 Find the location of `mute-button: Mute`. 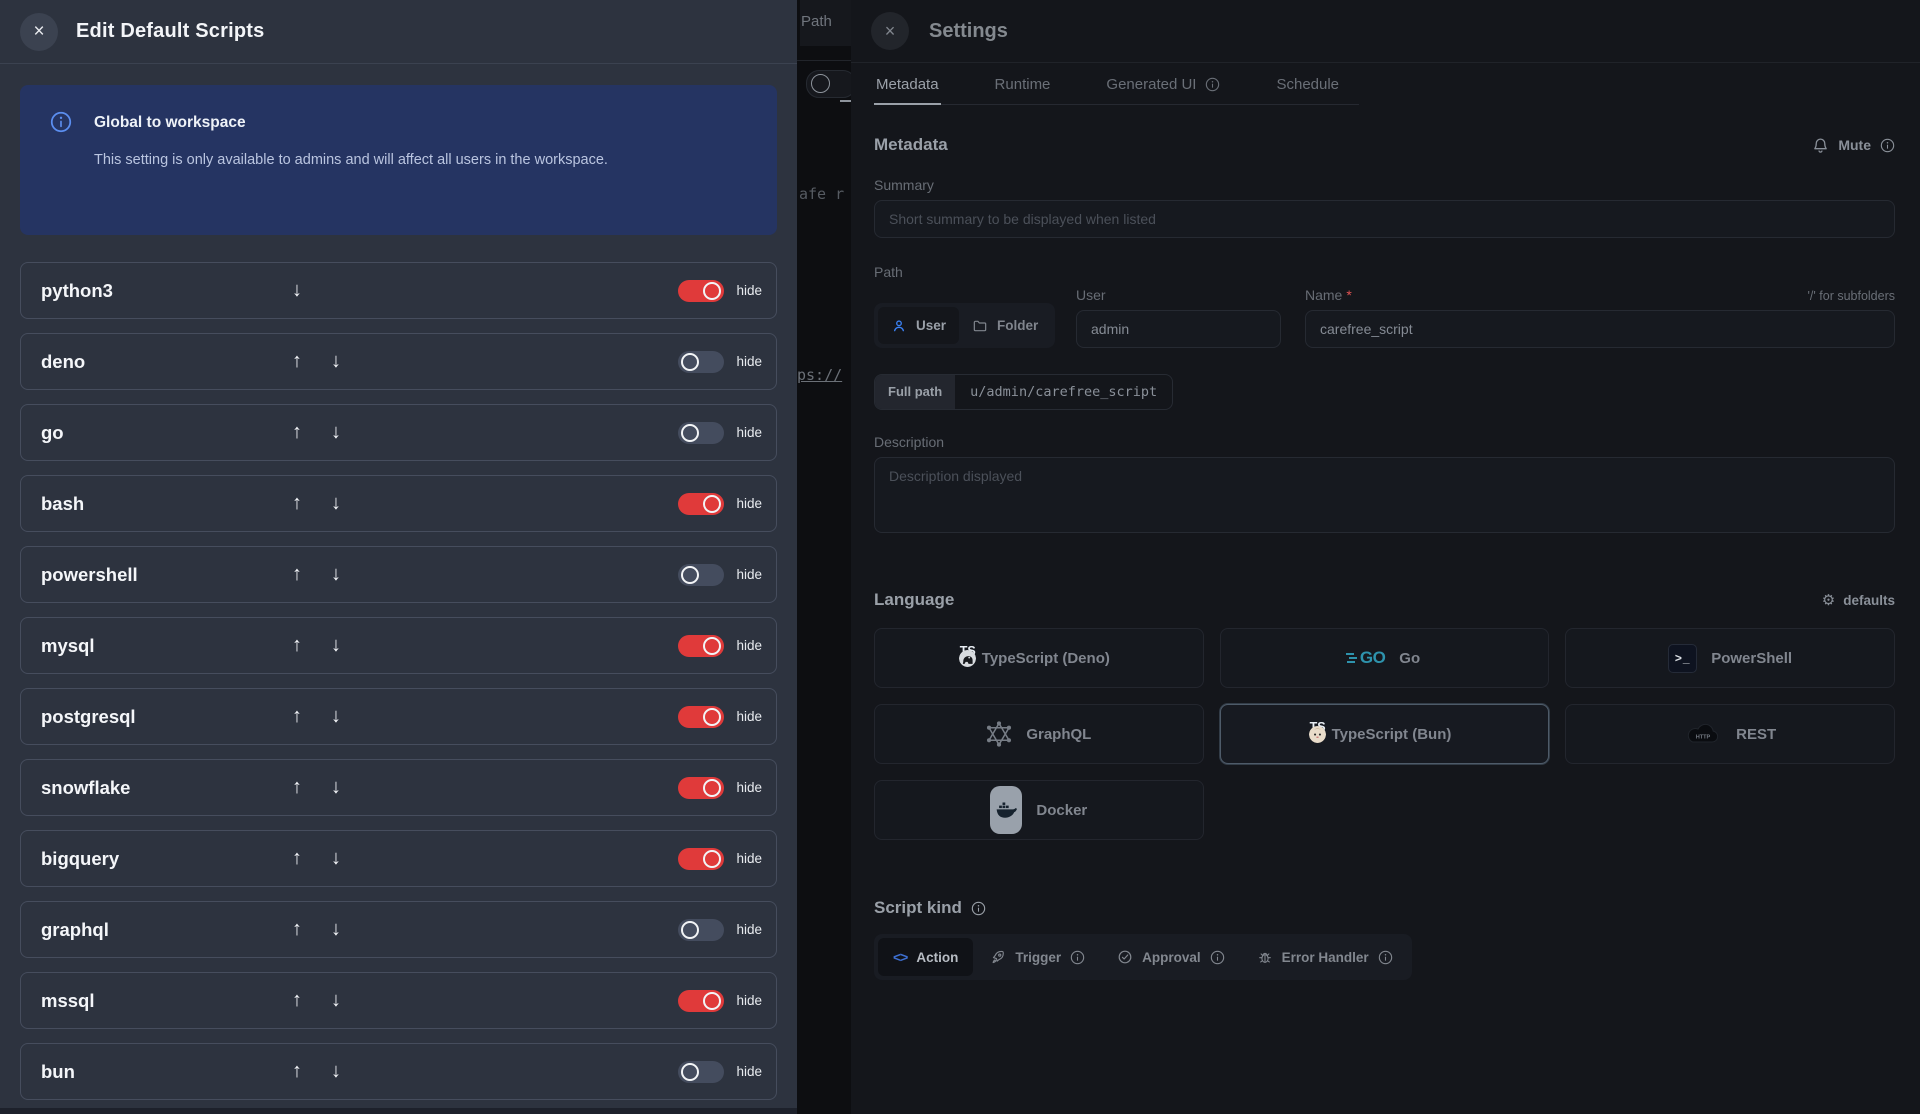

mute-button: Mute is located at coordinates (1853, 145).